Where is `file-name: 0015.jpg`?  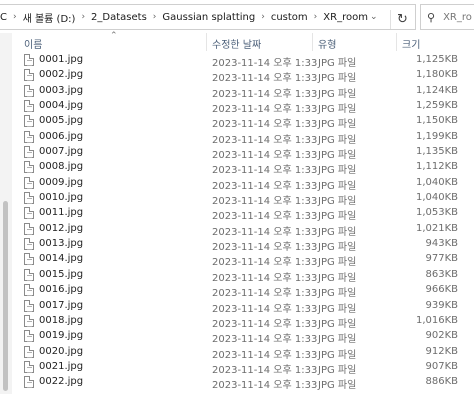
file-name: 0015.jpg is located at coordinates (61, 274).